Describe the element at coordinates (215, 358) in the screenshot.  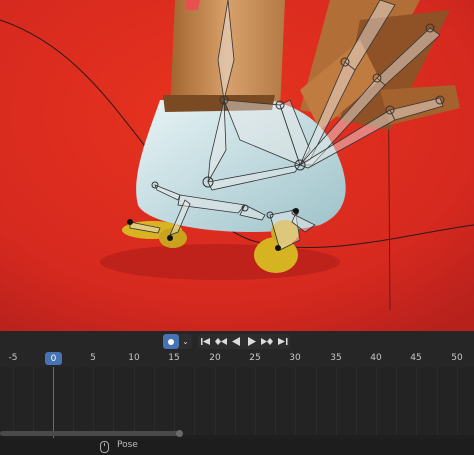
I see `tick-label: 20` at that location.